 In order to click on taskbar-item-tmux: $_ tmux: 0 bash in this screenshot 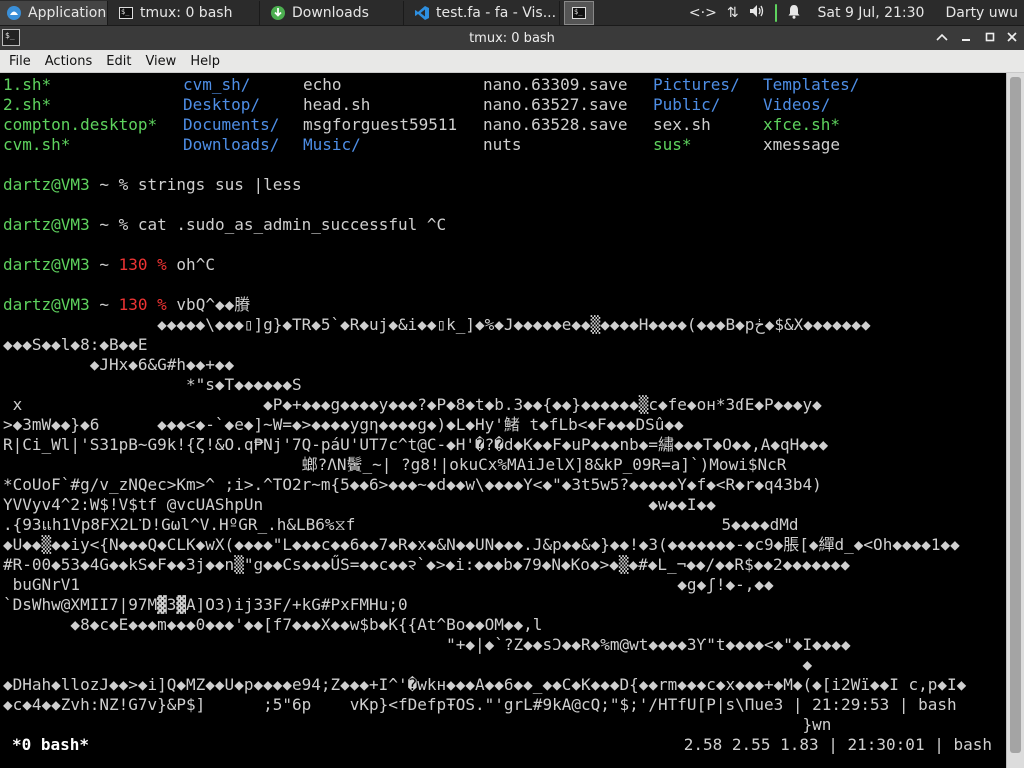, I will do `click(186, 12)`.